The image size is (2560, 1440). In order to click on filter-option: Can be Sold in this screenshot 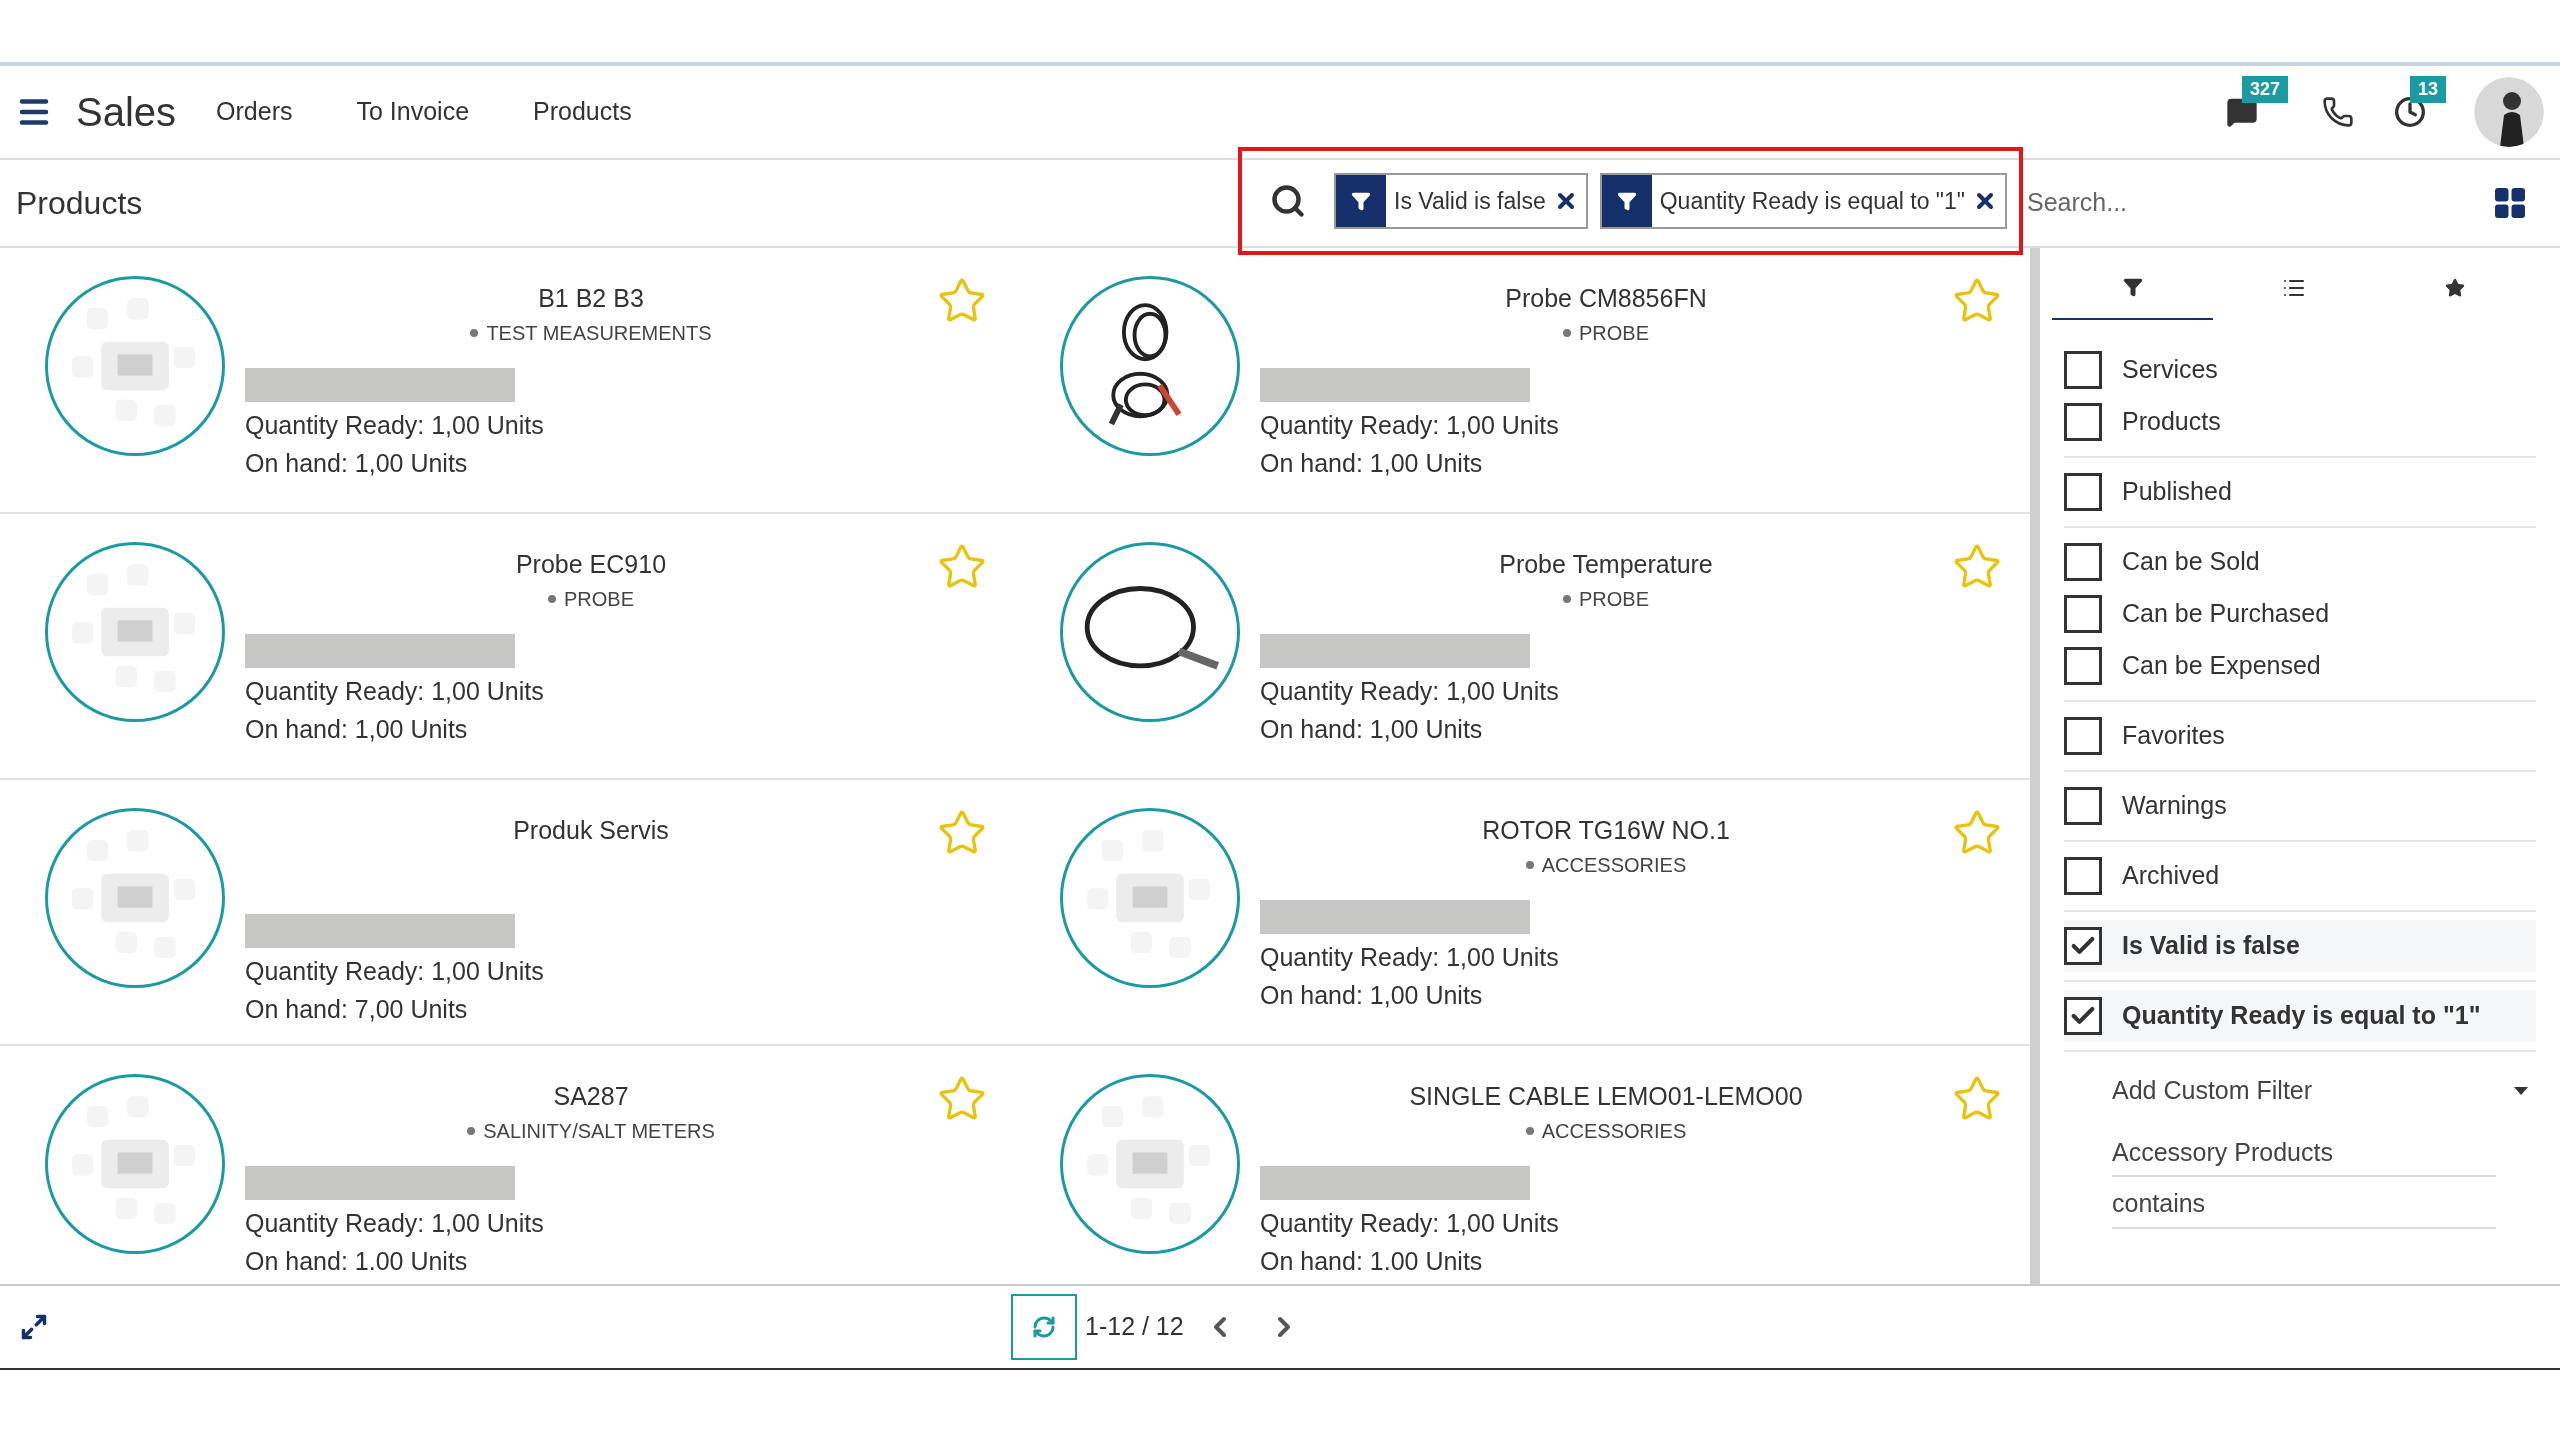, I will do `click(2300, 562)`.